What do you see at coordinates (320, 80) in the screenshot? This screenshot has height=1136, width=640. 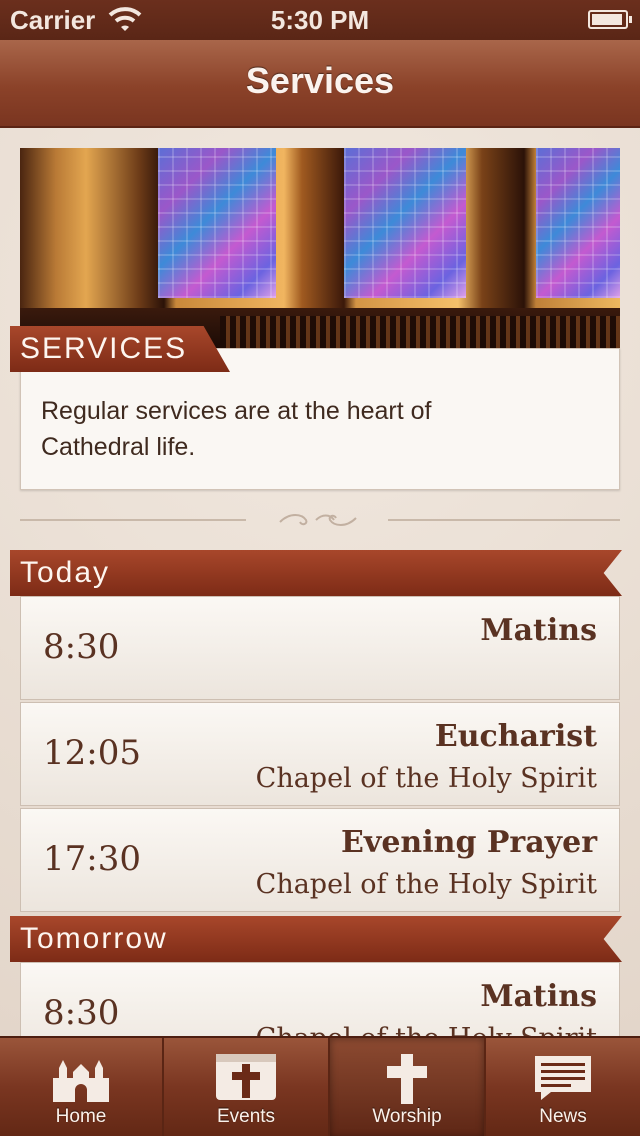 I see `page-title: Services` at bounding box center [320, 80].